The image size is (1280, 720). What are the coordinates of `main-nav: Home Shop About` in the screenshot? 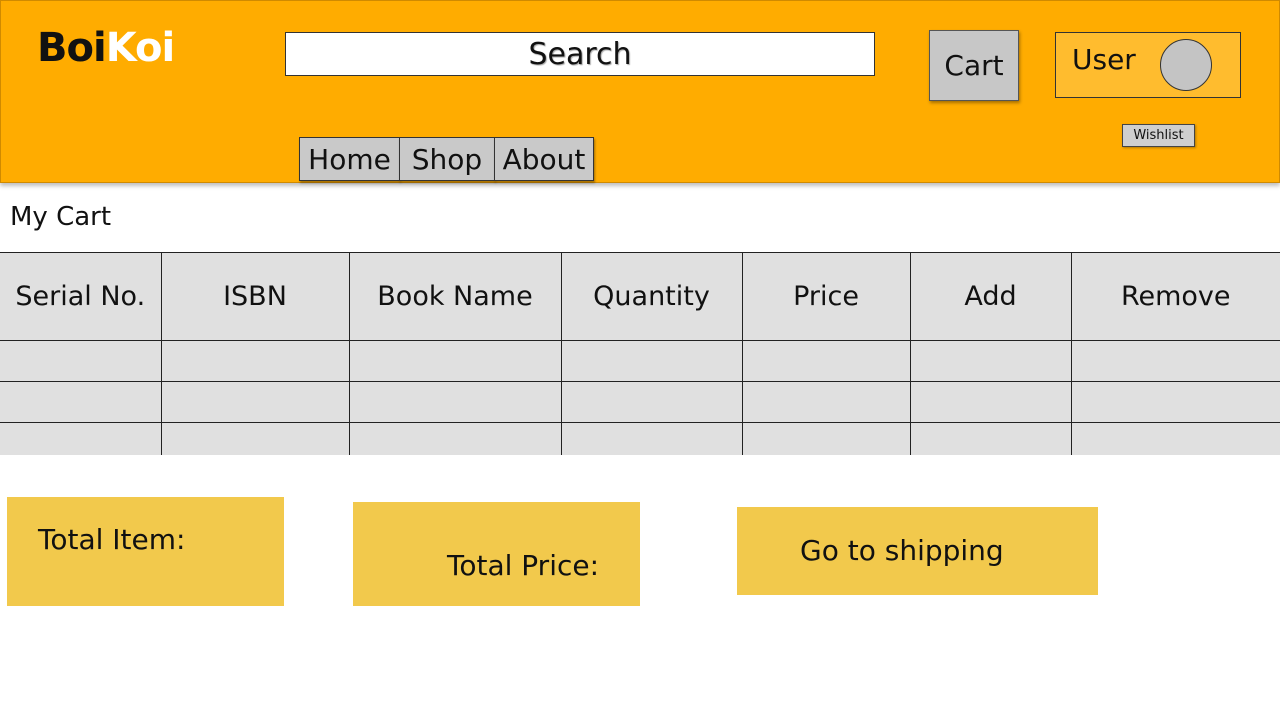 It's located at (446, 159).